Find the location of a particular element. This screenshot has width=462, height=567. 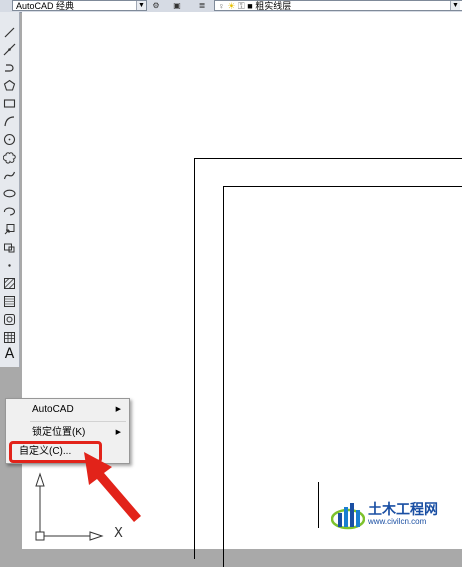

rectangle-icon is located at coordinates (9, 103).